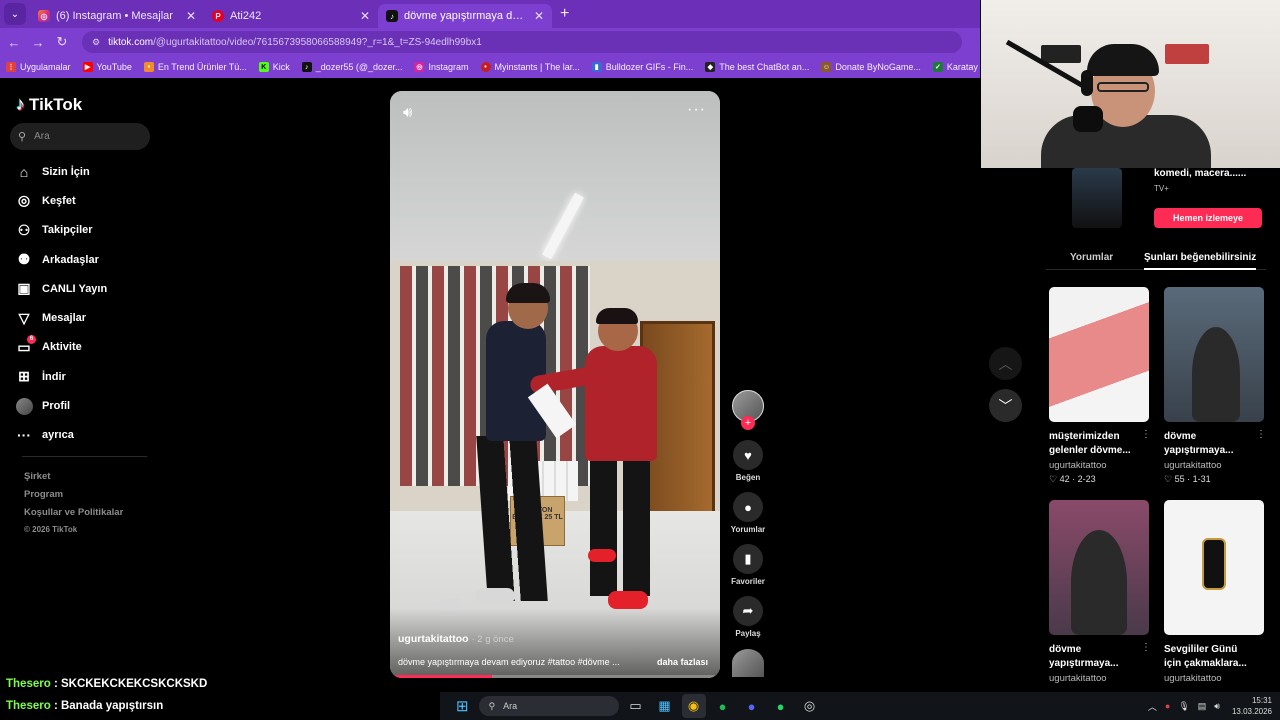  Describe the element at coordinates (1183, 706) in the screenshot. I see `microphone-icon: 🎙︎` at that location.